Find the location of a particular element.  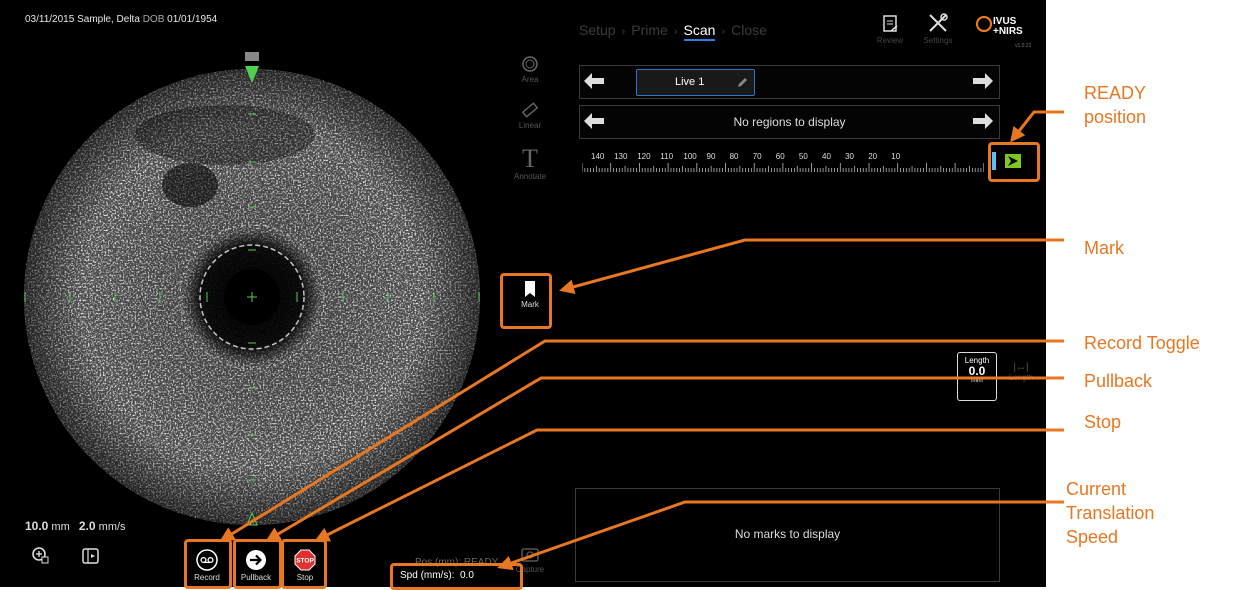

annotation-speed-line2: Translation is located at coordinates (1110, 513).